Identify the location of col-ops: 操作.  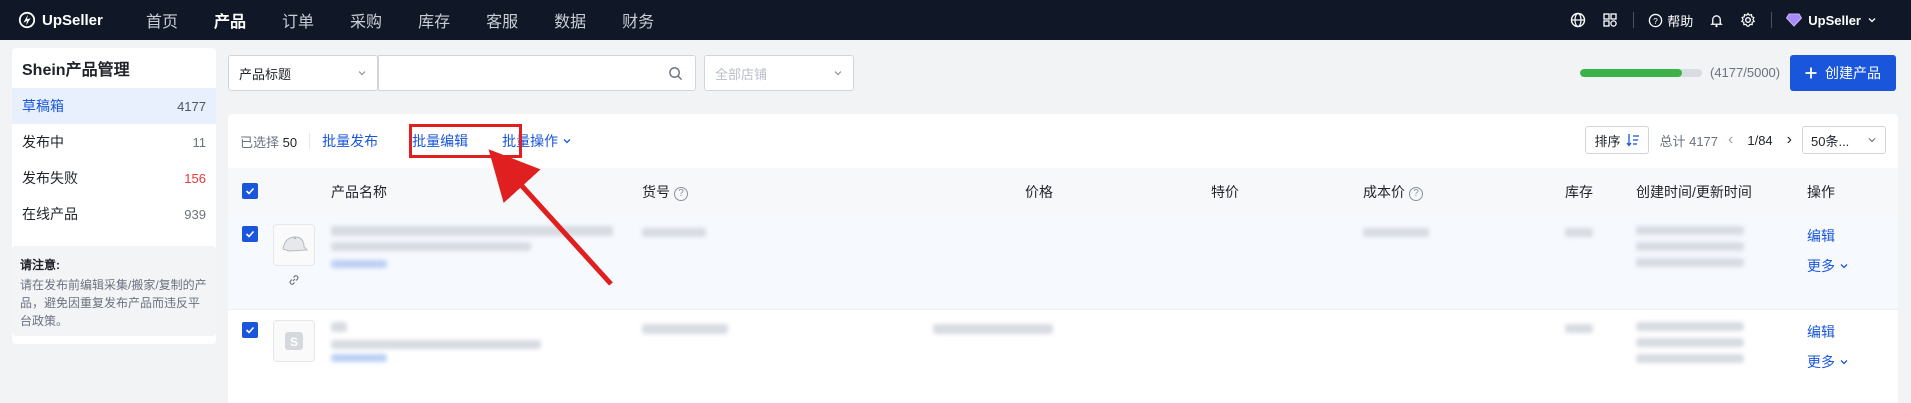
(1821, 192).